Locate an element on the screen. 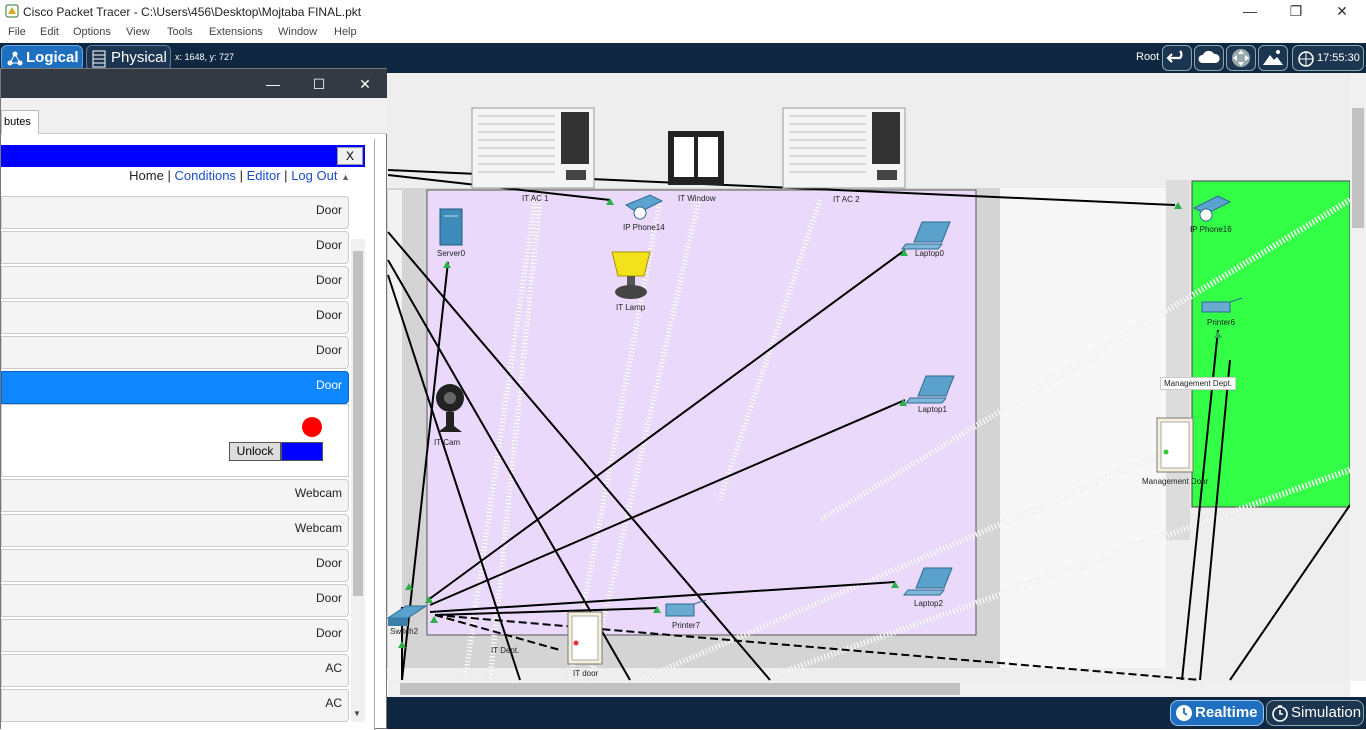 This screenshot has width=1366, height=730. label-it-lamp: IT Lamp is located at coordinates (631, 307).